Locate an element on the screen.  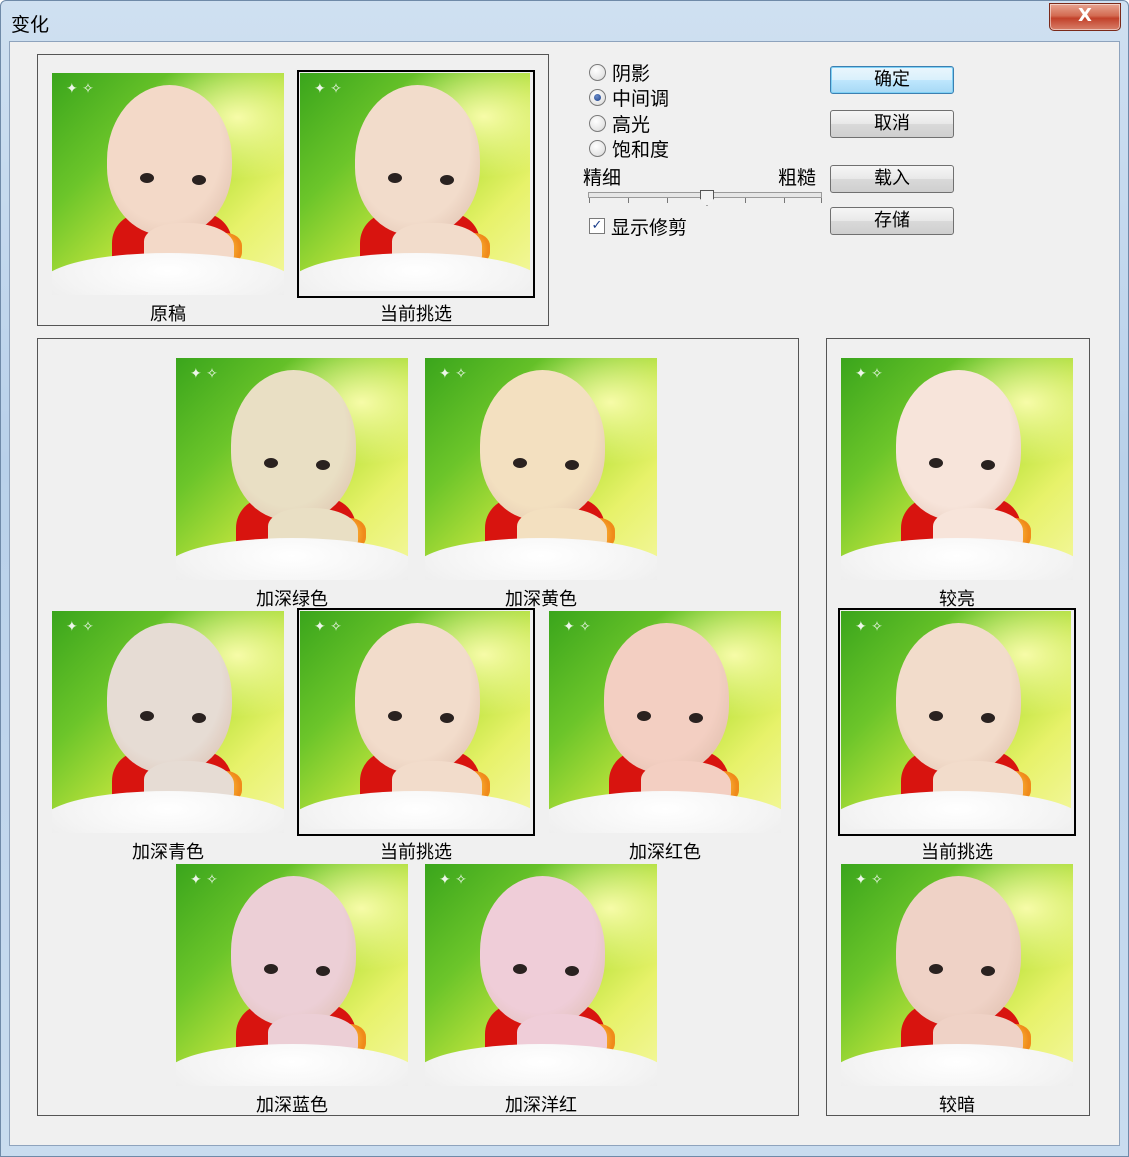
current-pick-thumbnail-center: ✦ ✧ is located at coordinates (416, 722).